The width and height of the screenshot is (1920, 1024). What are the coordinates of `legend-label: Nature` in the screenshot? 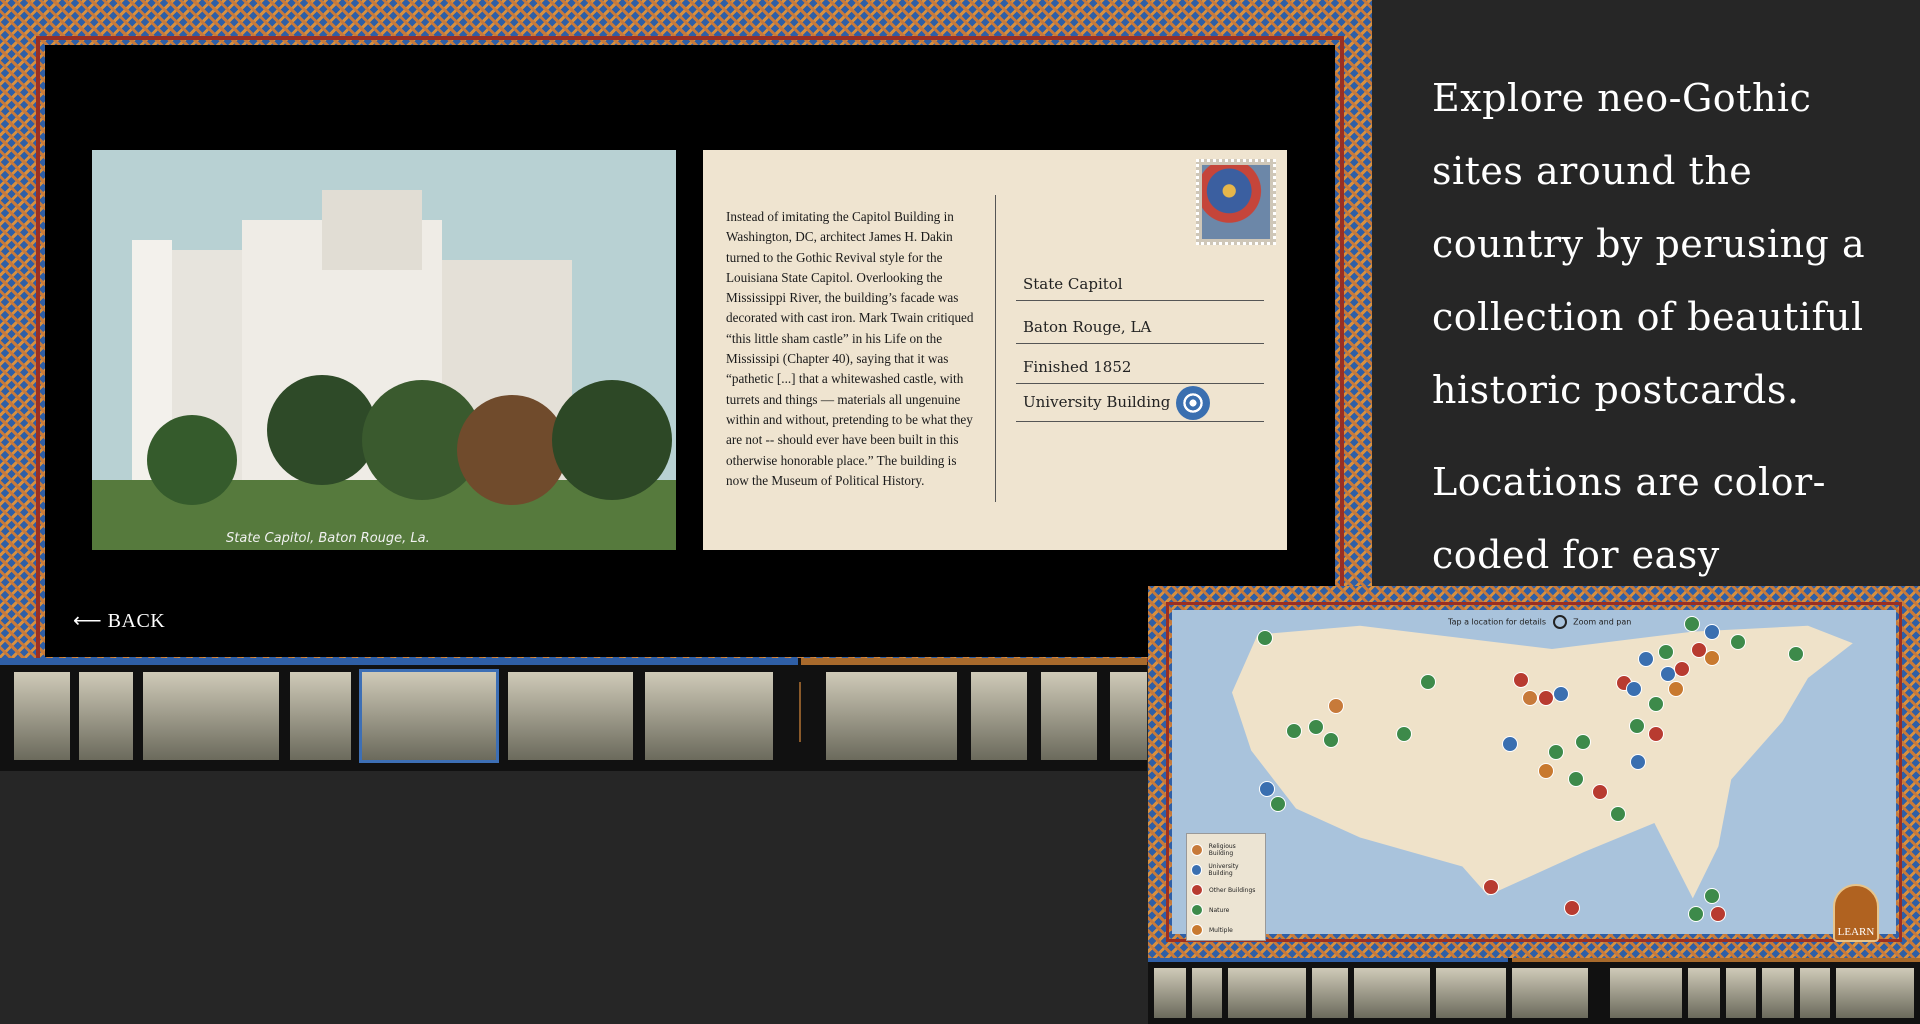 It's located at (1219, 910).